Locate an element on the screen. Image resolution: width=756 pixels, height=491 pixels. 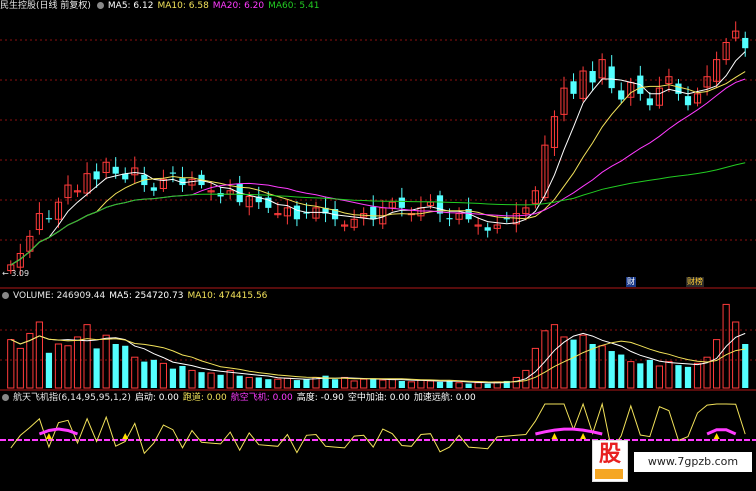
price-low-label: ← 3.09 is located at coordinates (16, 273).